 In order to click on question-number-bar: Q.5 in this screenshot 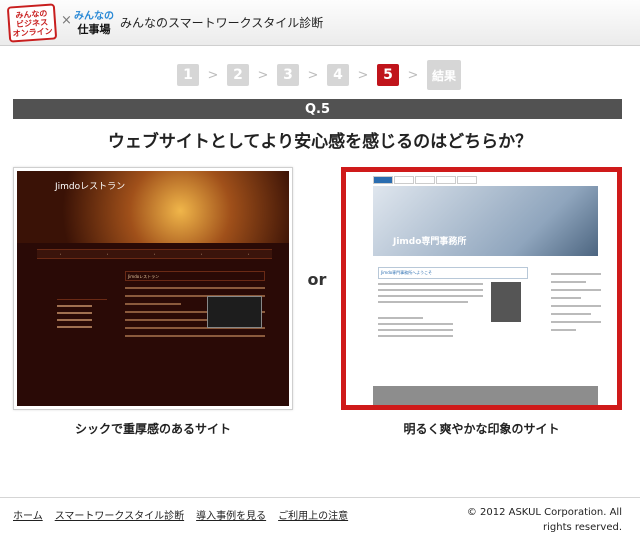, I will do `click(317, 109)`.